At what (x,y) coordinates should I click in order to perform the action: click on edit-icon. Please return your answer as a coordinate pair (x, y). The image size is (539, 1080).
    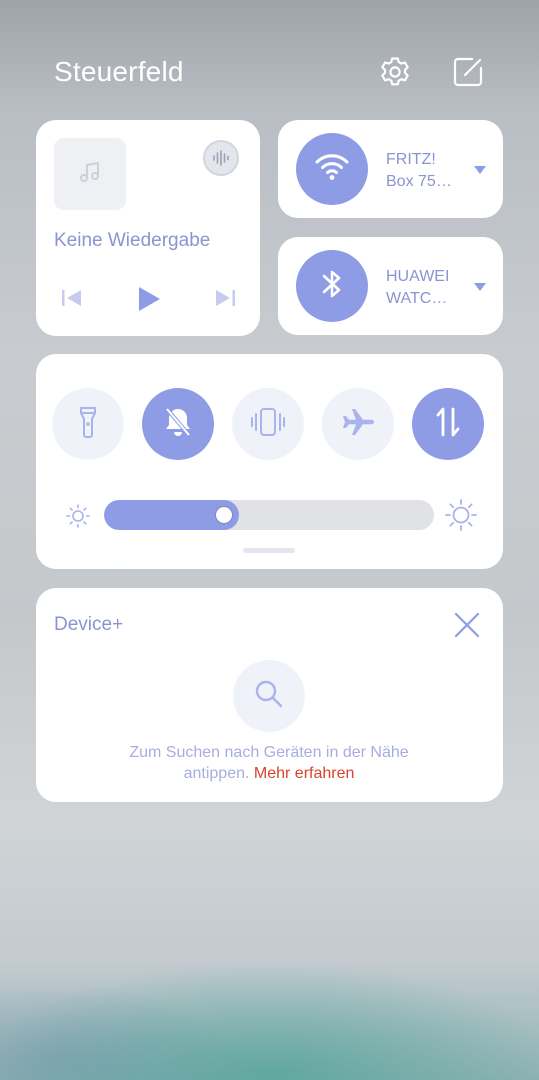
    Looking at the image, I should click on (468, 72).